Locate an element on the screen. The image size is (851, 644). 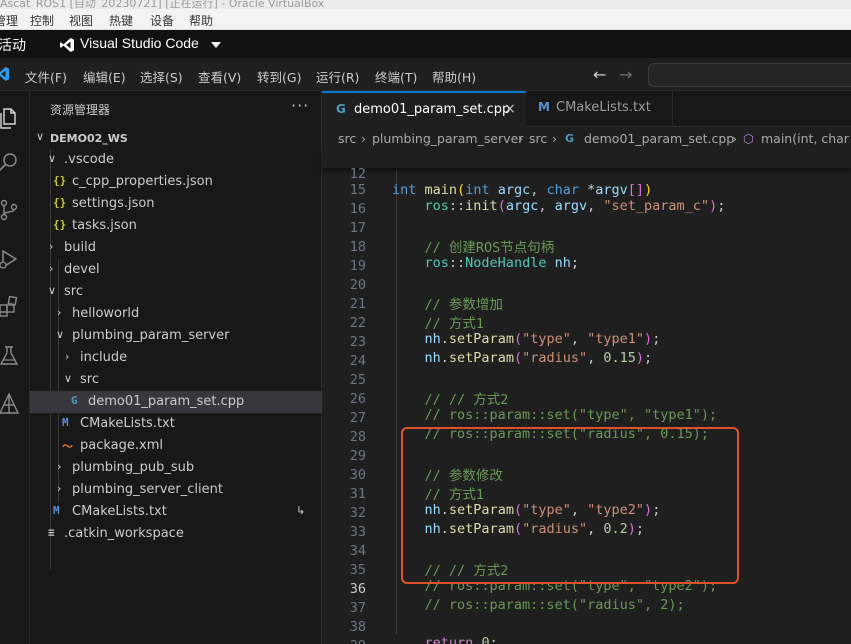
code-line: 21 // 方式1 is located at coordinates (586, 306).